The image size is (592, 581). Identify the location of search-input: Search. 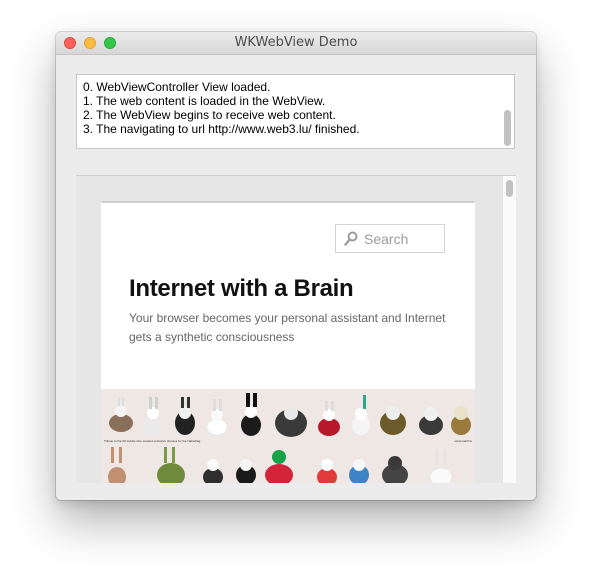
(390, 238).